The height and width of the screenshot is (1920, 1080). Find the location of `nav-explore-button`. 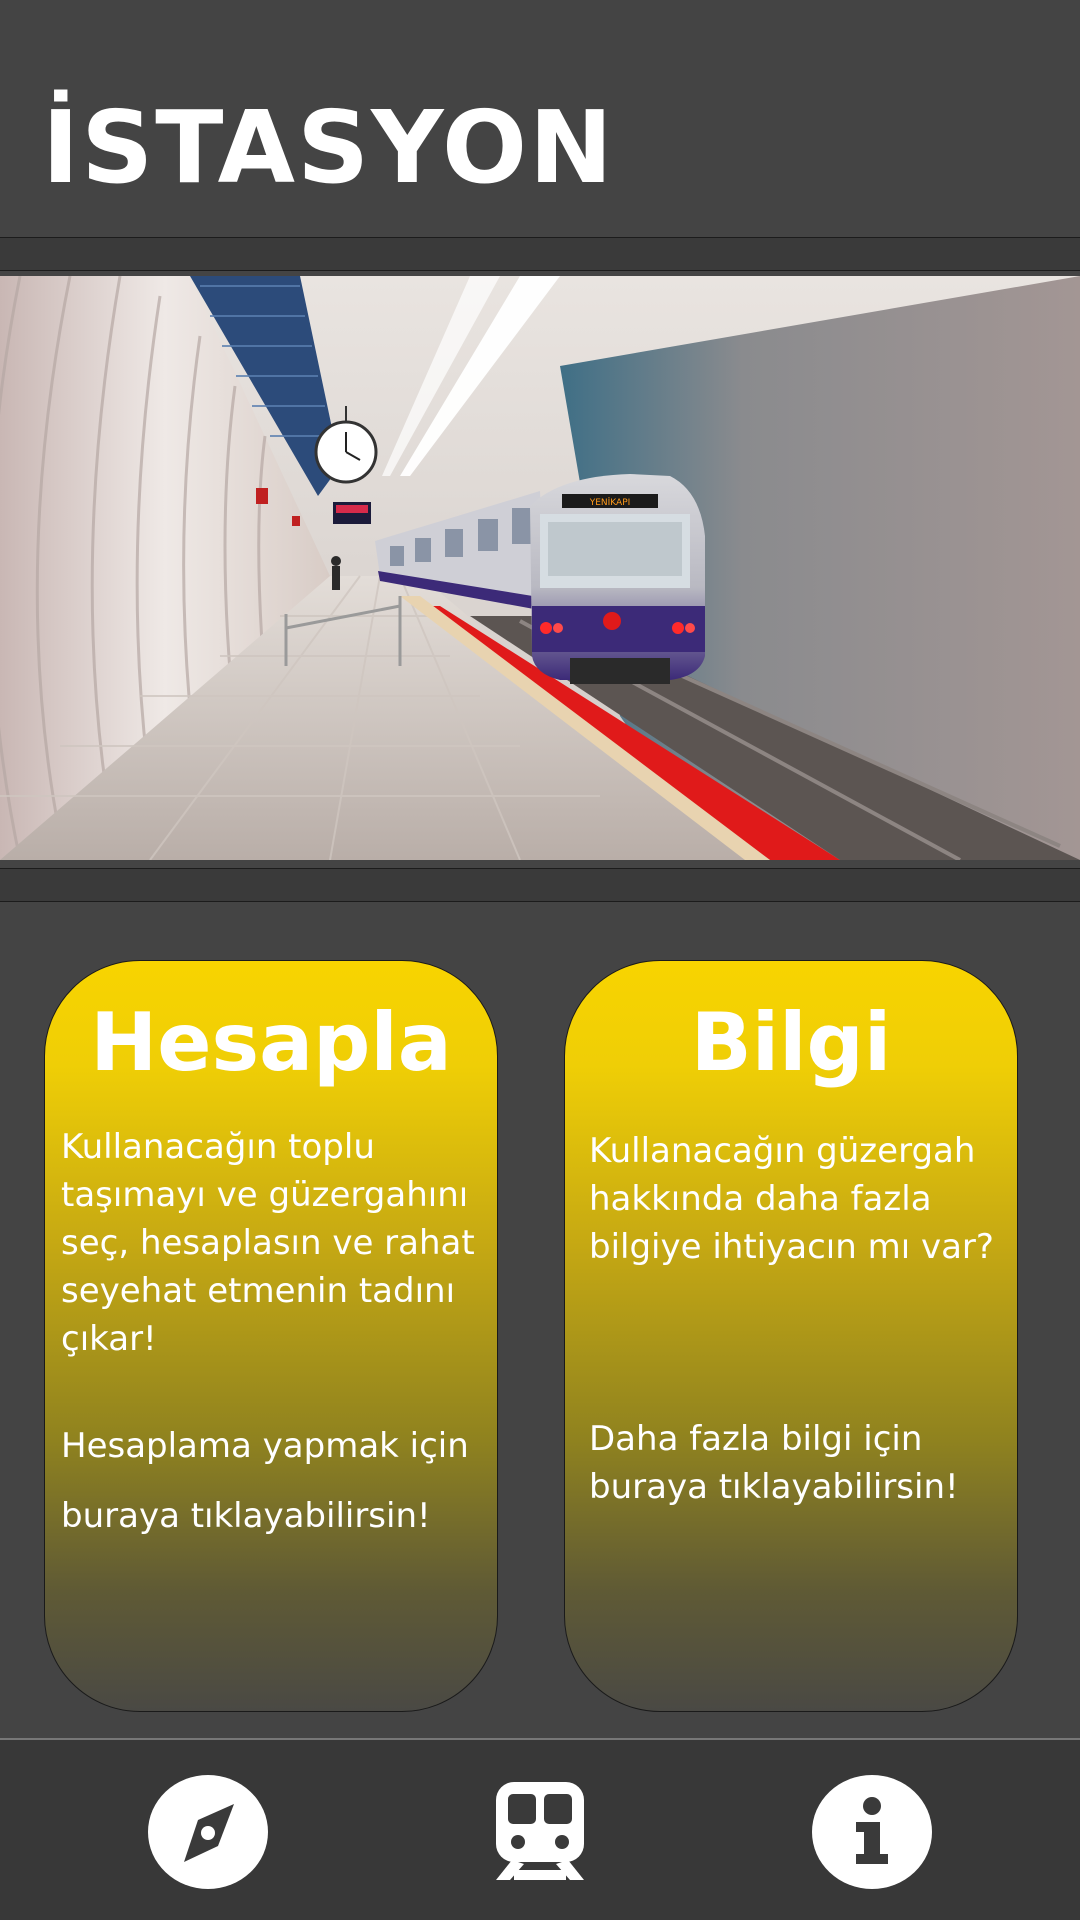

nav-explore-button is located at coordinates (208, 1834).